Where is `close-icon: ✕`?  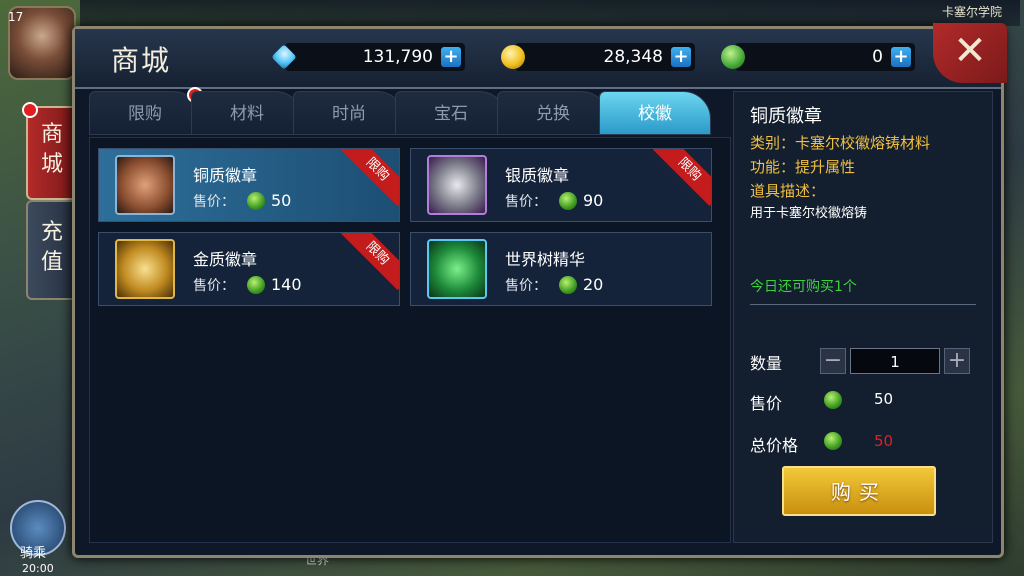 close-icon: ✕ is located at coordinates (970, 51).